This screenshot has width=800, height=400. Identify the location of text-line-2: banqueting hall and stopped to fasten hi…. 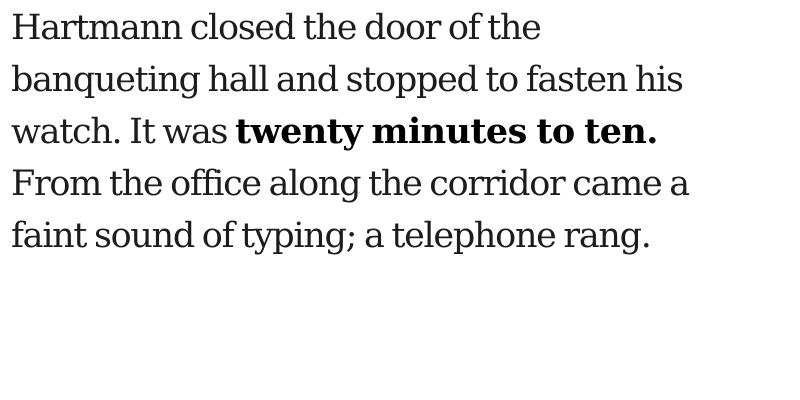
(347, 80).